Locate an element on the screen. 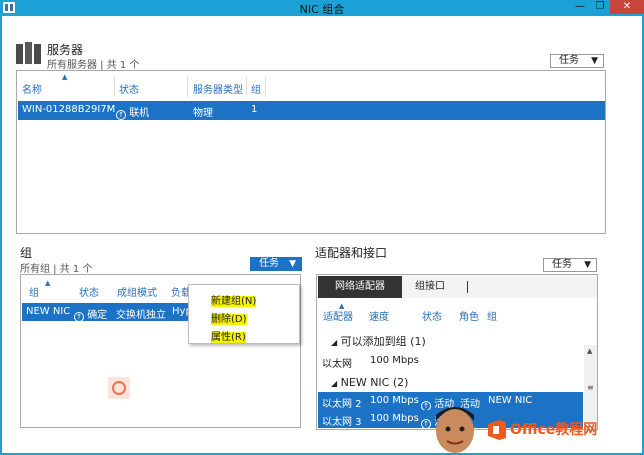  task-context-menu: 新建组(N) 删除(D) 属性(R) is located at coordinates (244, 314).